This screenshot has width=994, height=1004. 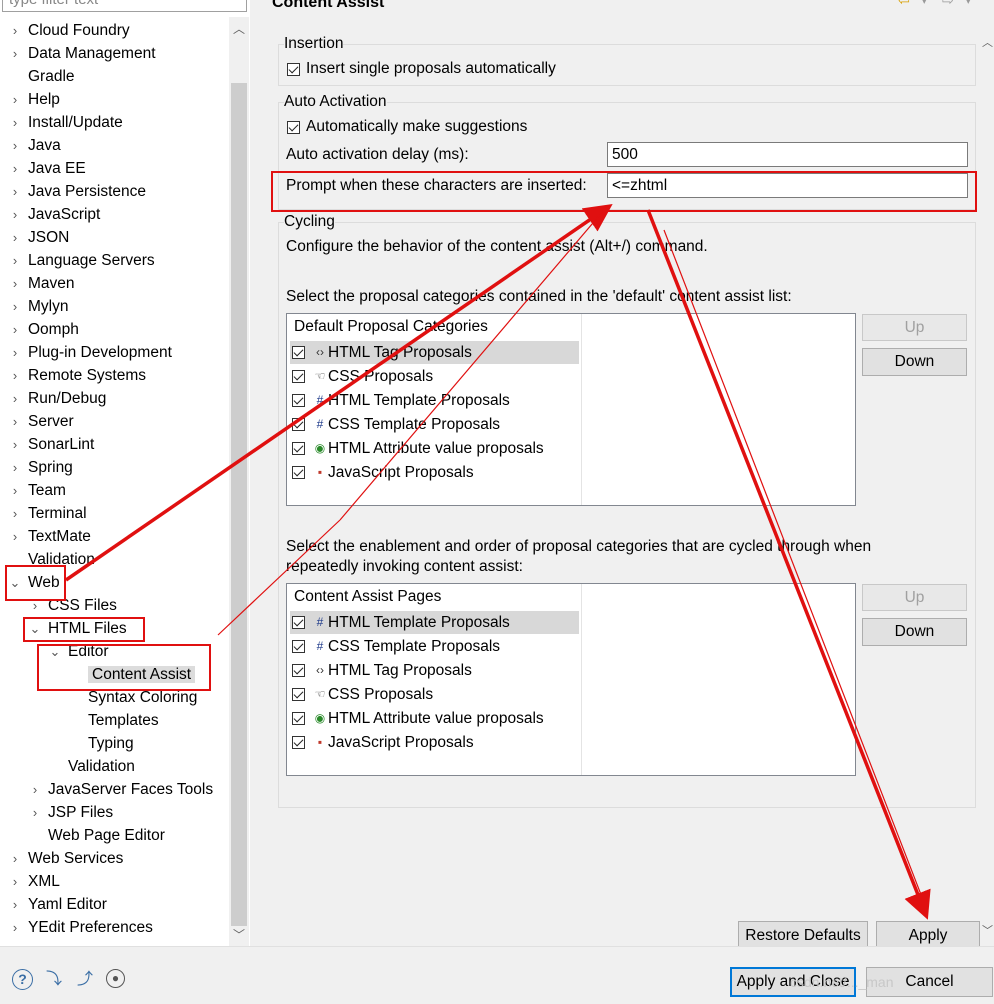 I want to click on tree-item: › Data Management, so click(x=82, y=53).